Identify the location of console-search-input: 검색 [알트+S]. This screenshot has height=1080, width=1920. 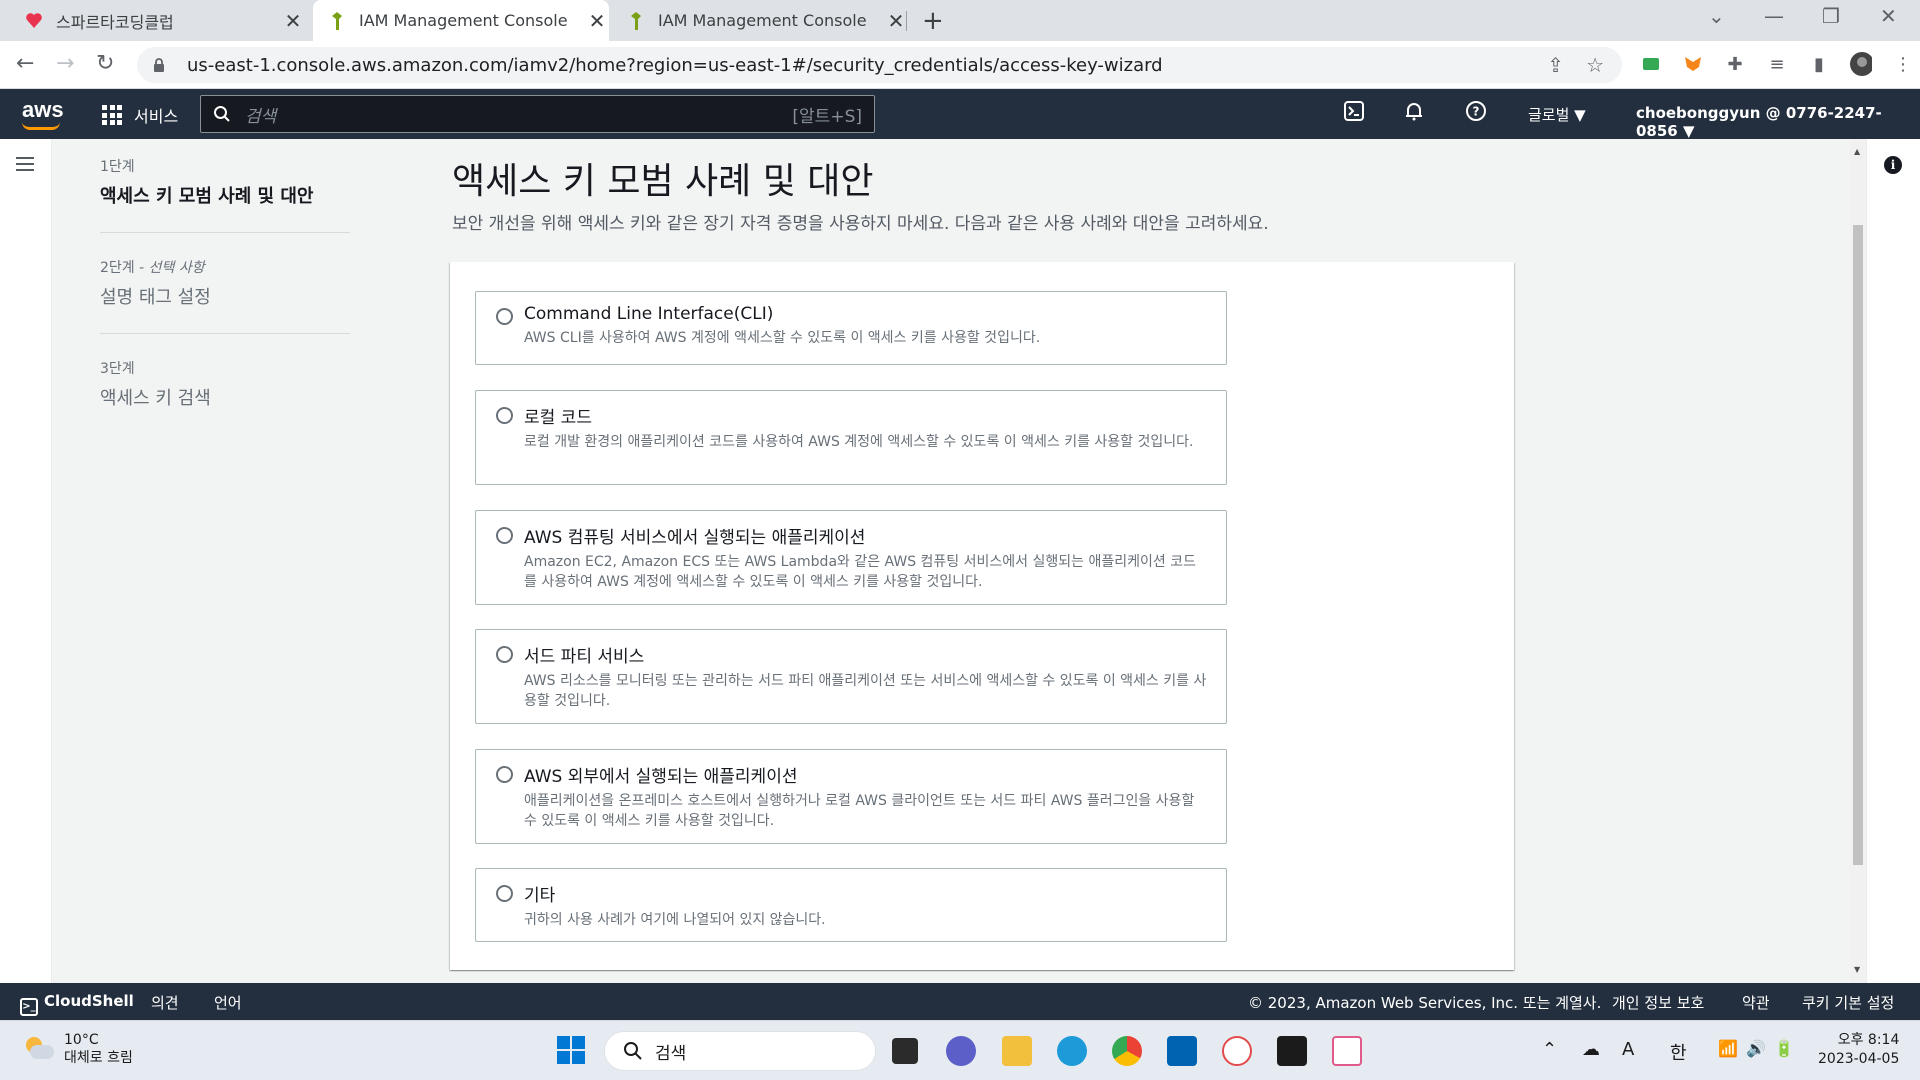
(537, 114).